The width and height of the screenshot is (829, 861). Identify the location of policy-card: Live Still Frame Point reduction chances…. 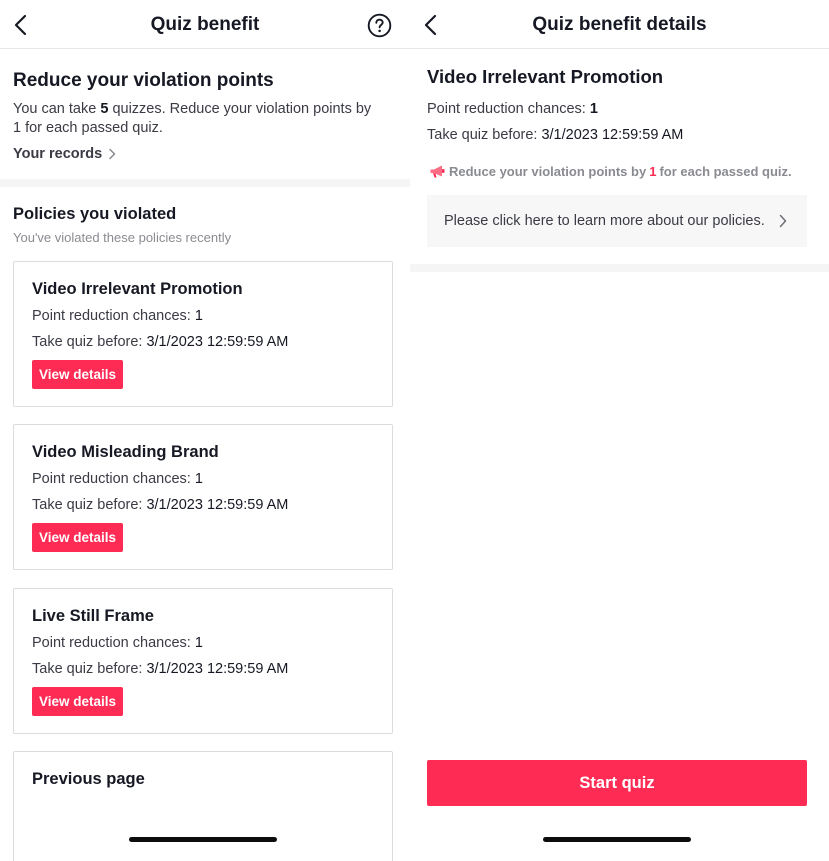
(203, 661).